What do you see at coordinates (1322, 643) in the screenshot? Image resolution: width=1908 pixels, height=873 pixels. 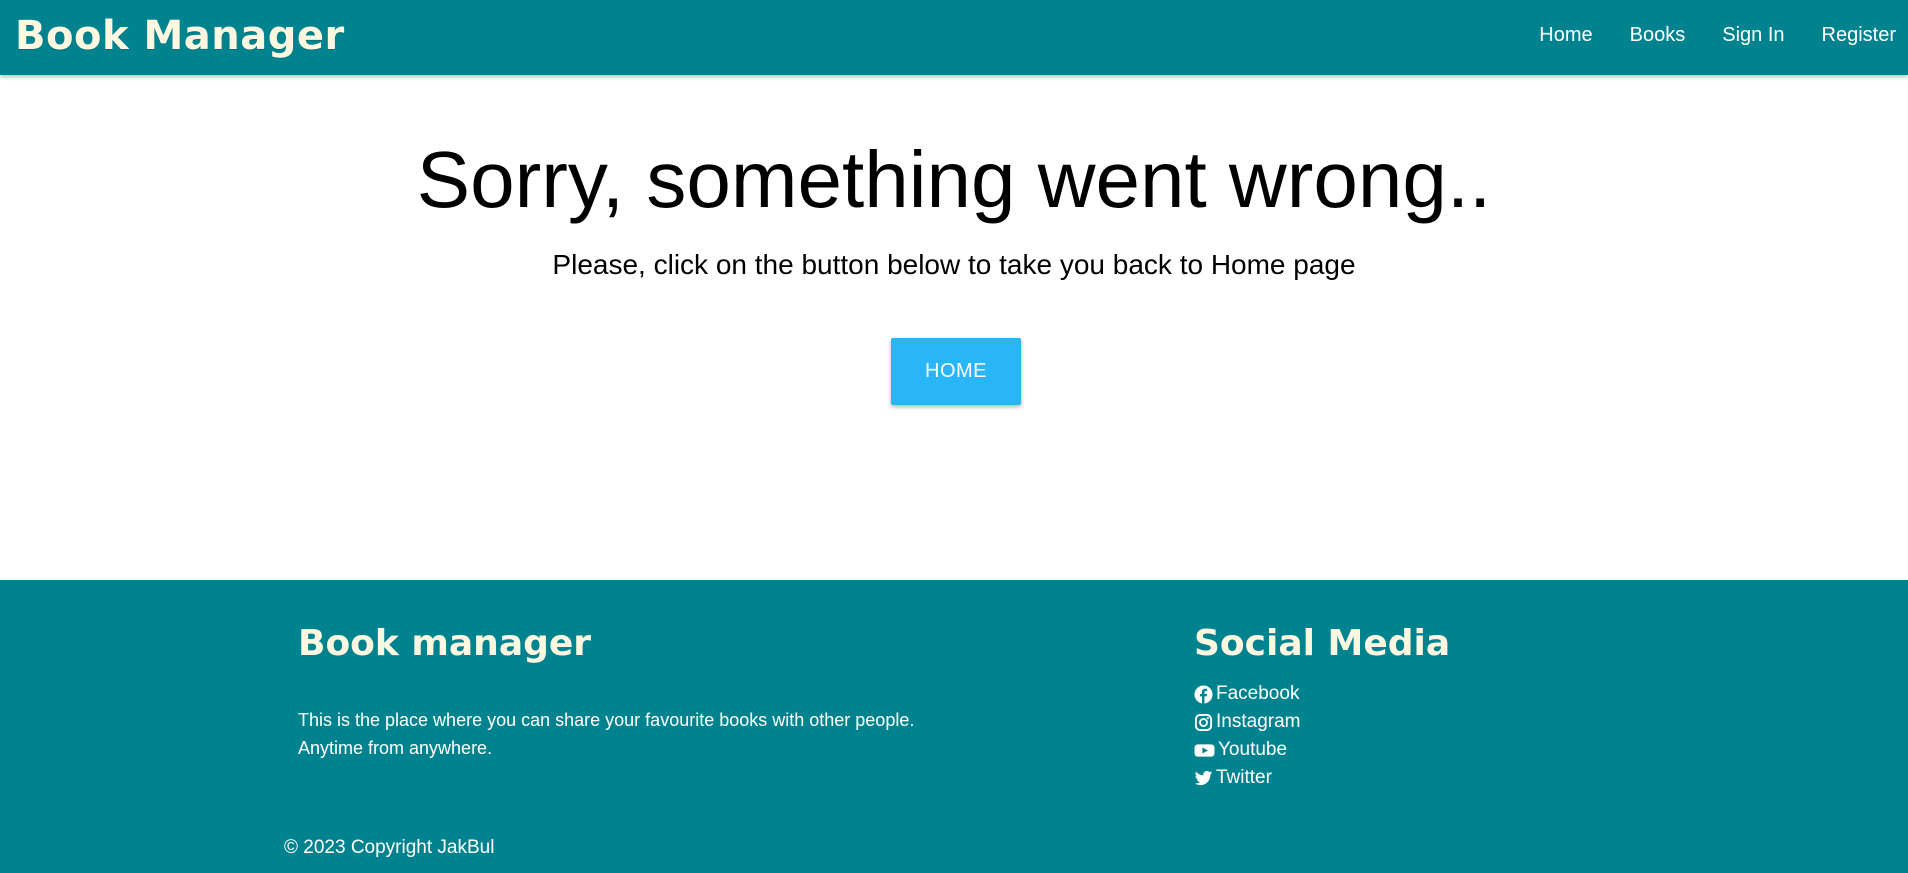 I see `social-media-title: Social Media` at bounding box center [1322, 643].